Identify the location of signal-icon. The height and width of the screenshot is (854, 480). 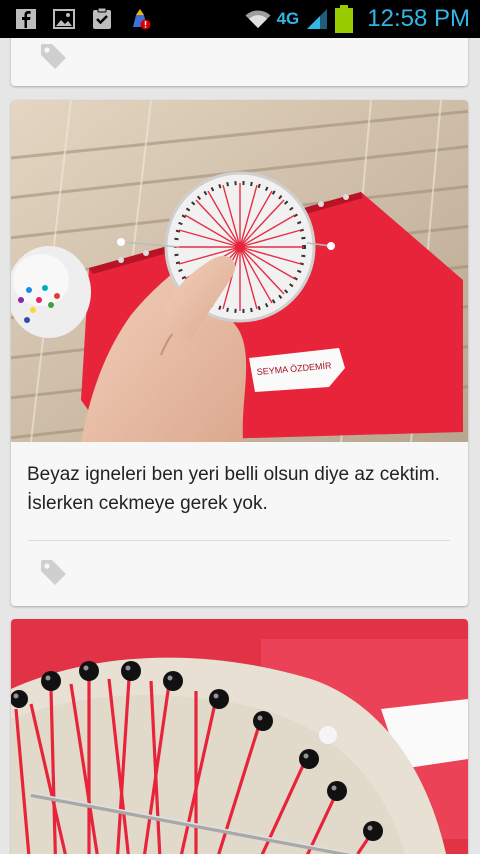
(317, 19).